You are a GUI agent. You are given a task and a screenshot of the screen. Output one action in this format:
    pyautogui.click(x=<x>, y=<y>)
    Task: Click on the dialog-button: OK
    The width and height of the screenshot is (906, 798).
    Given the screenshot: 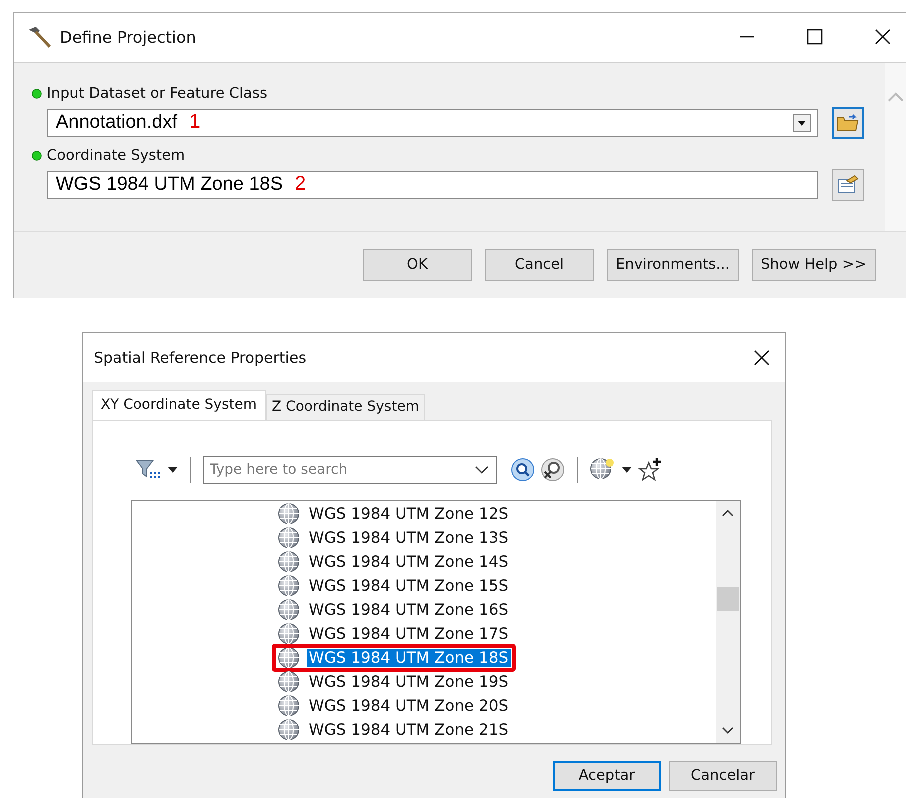 What is the action you would take?
    pyautogui.click(x=417, y=265)
    